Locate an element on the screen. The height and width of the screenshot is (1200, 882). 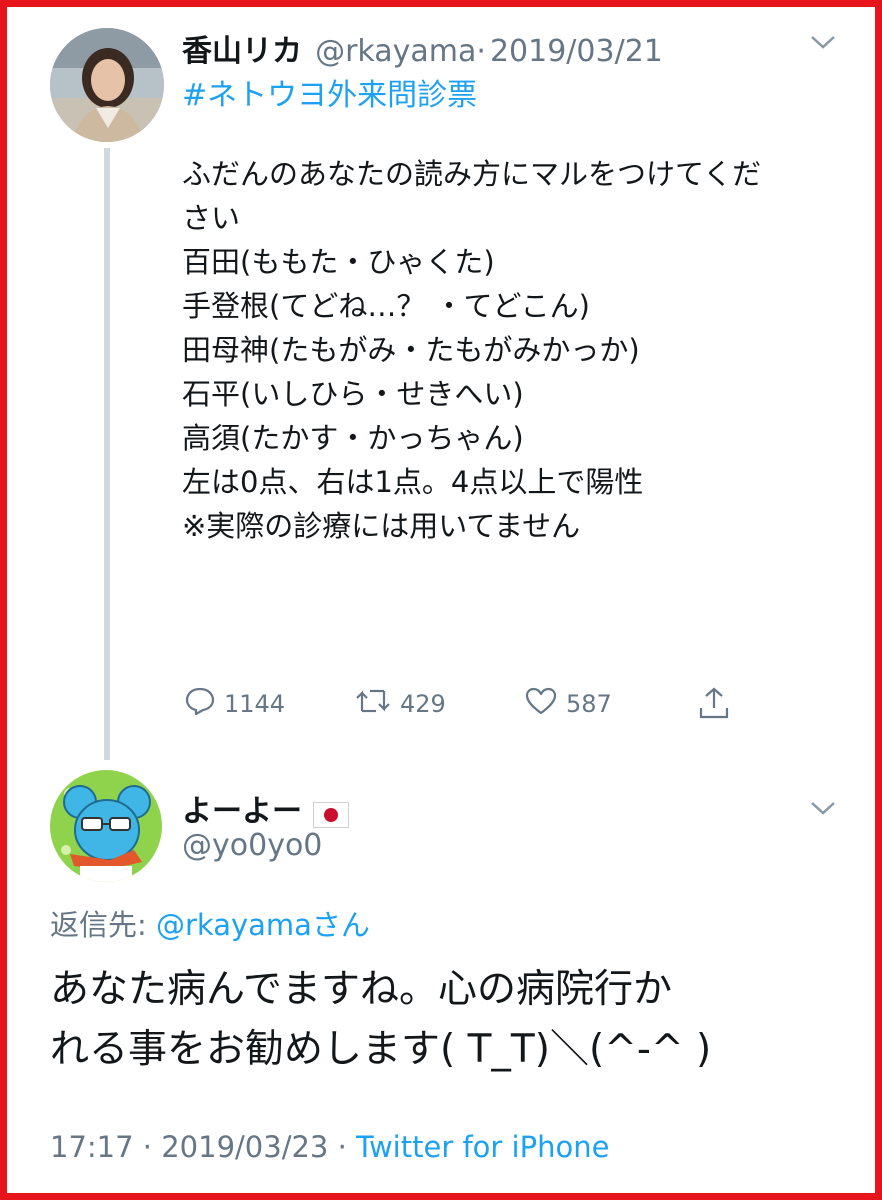
tweet2-name-row: よーよー is located at coordinates (266, 809).